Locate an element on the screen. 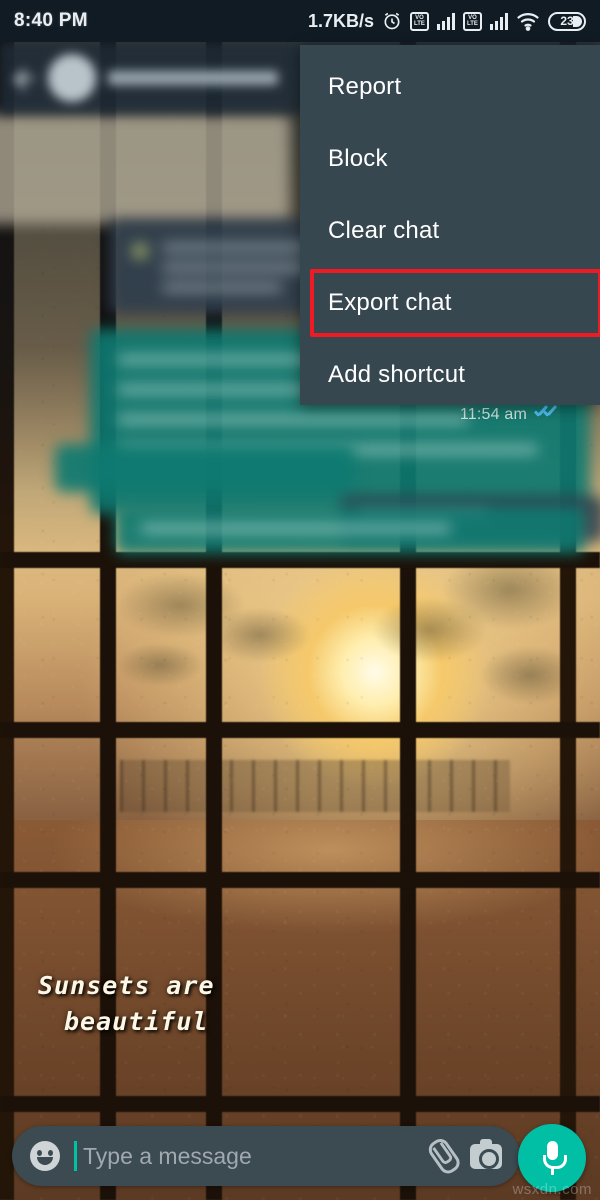 The image size is (600, 1200). network-speed-text: 1.7KB/s is located at coordinates (340, 20).